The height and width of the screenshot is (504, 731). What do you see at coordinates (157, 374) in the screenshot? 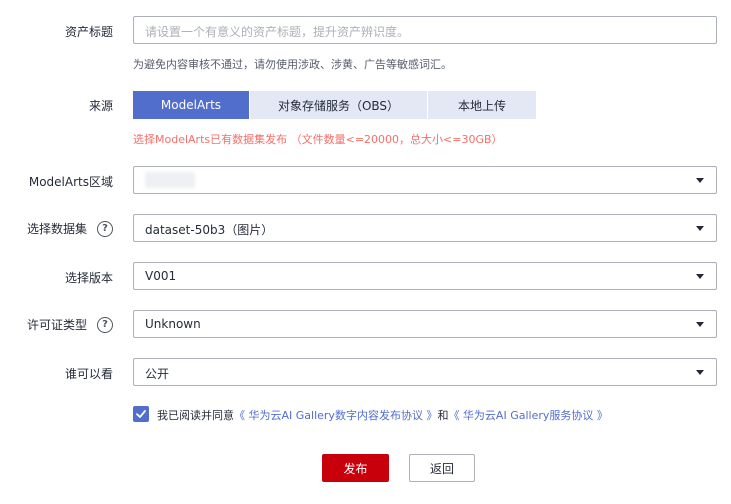
I see `visibility-value: 公开` at bounding box center [157, 374].